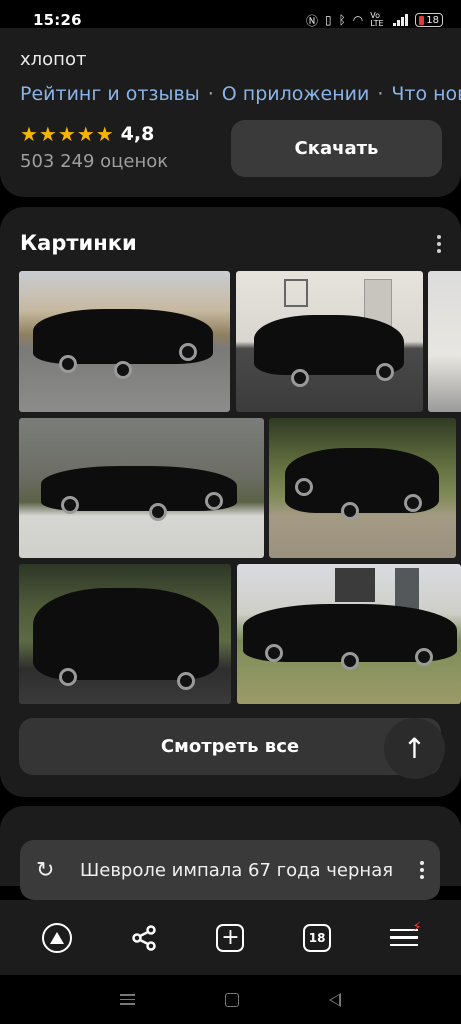  I want to click on bluetooth-icon: ᛒ, so click(342, 20).